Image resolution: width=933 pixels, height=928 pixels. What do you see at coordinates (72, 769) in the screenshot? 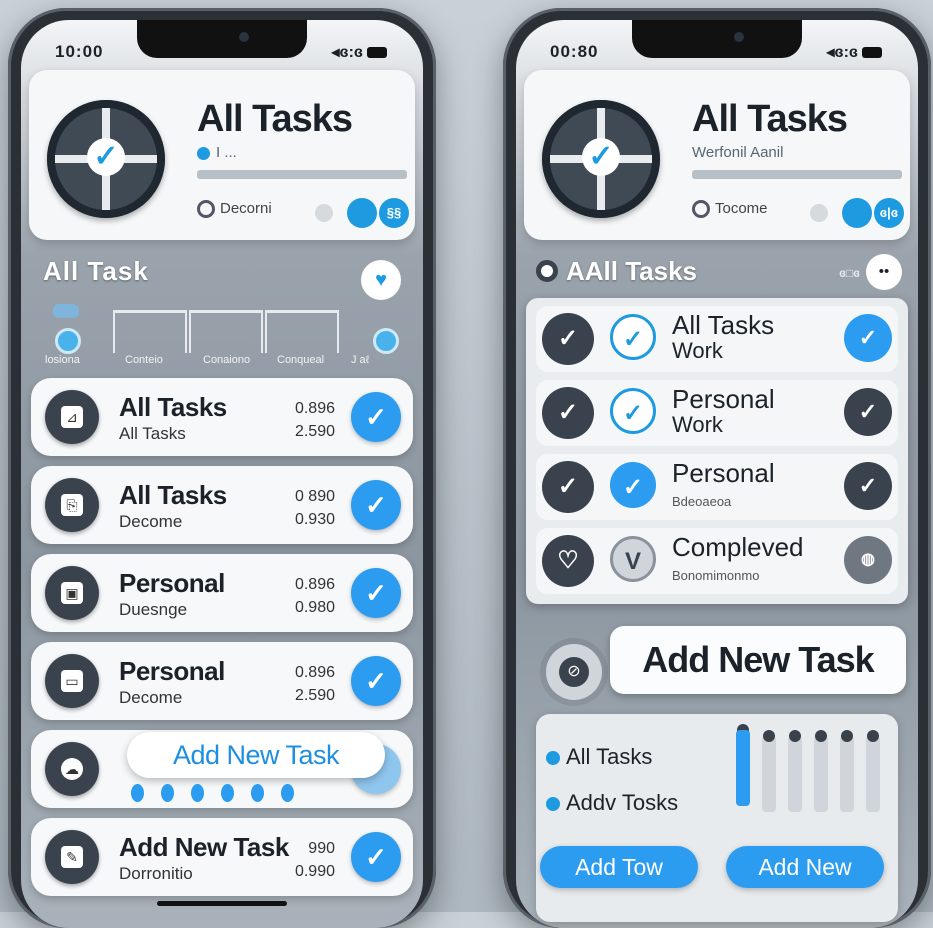
I see `cloud-icon: ☁` at bounding box center [72, 769].